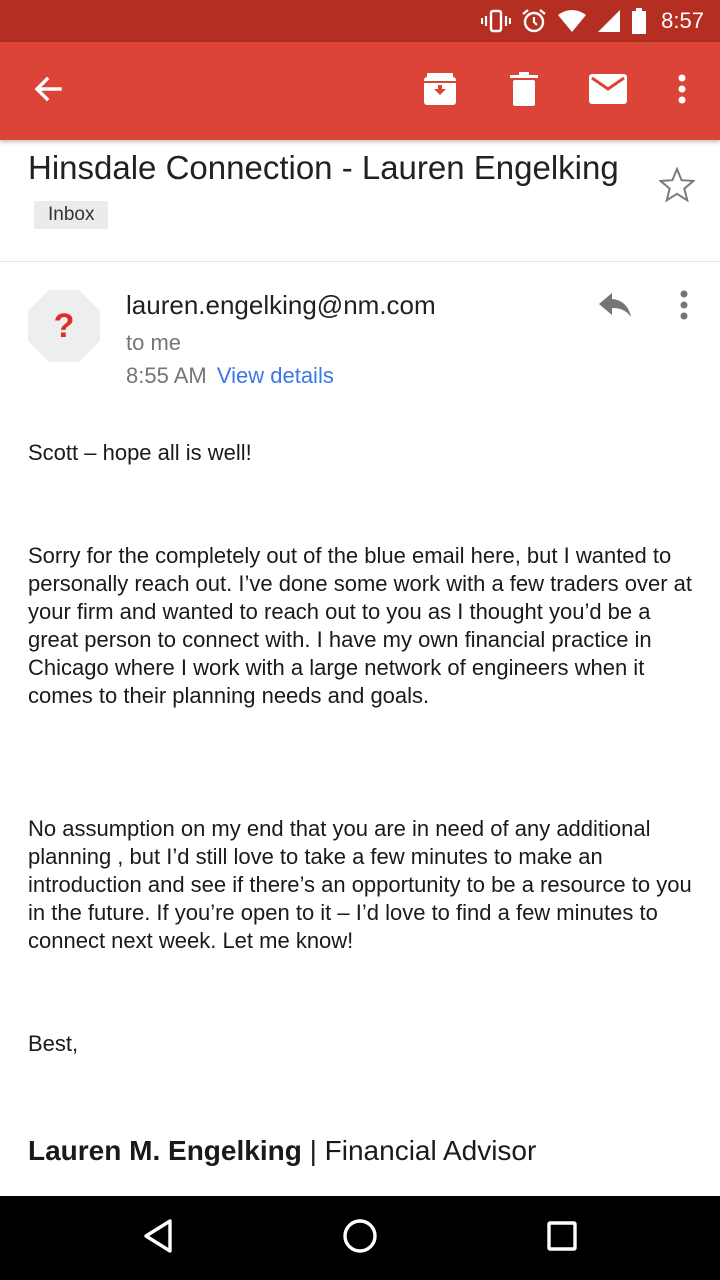  What do you see at coordinates (360, 21) in the screenshot?
I see `status-bar: 8:57` at bounding box center [360, 21].